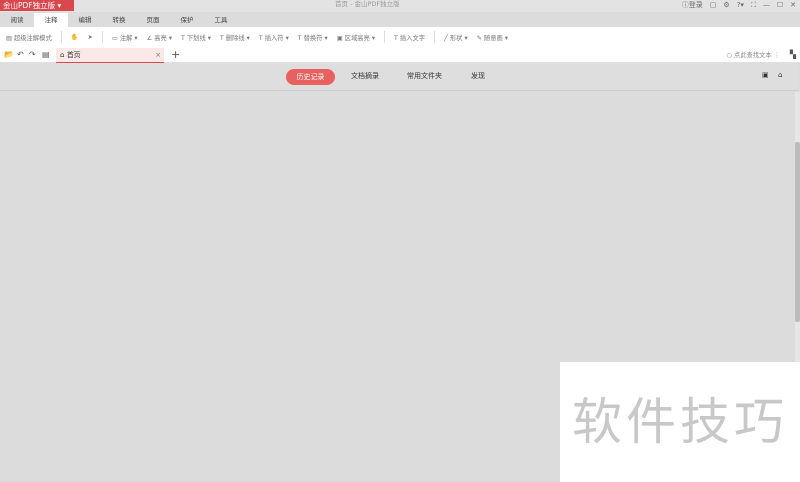 The height and width of the screenshot is (482, 800). What do you see at coordinates (765, 75) in the screenshot?
I see `grid-view-icon: ▣` at bounding box center [765, 75].